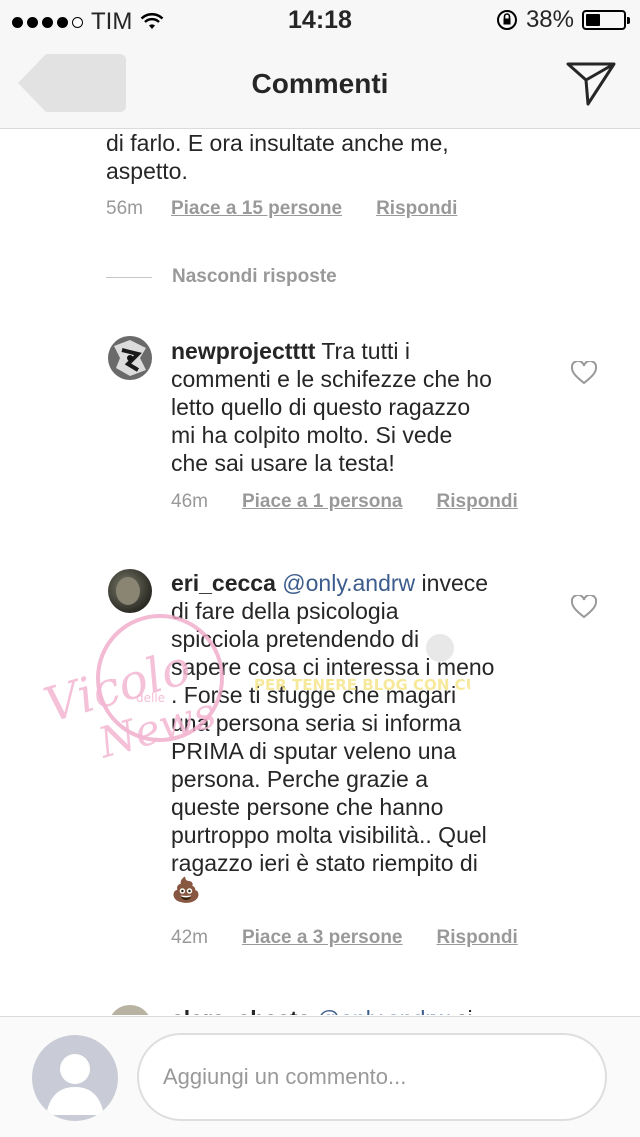  What do you see at coordinates (452, 583) in the screenshot?
I see `comment-text-line: invece` at bounding box center [452, 583].